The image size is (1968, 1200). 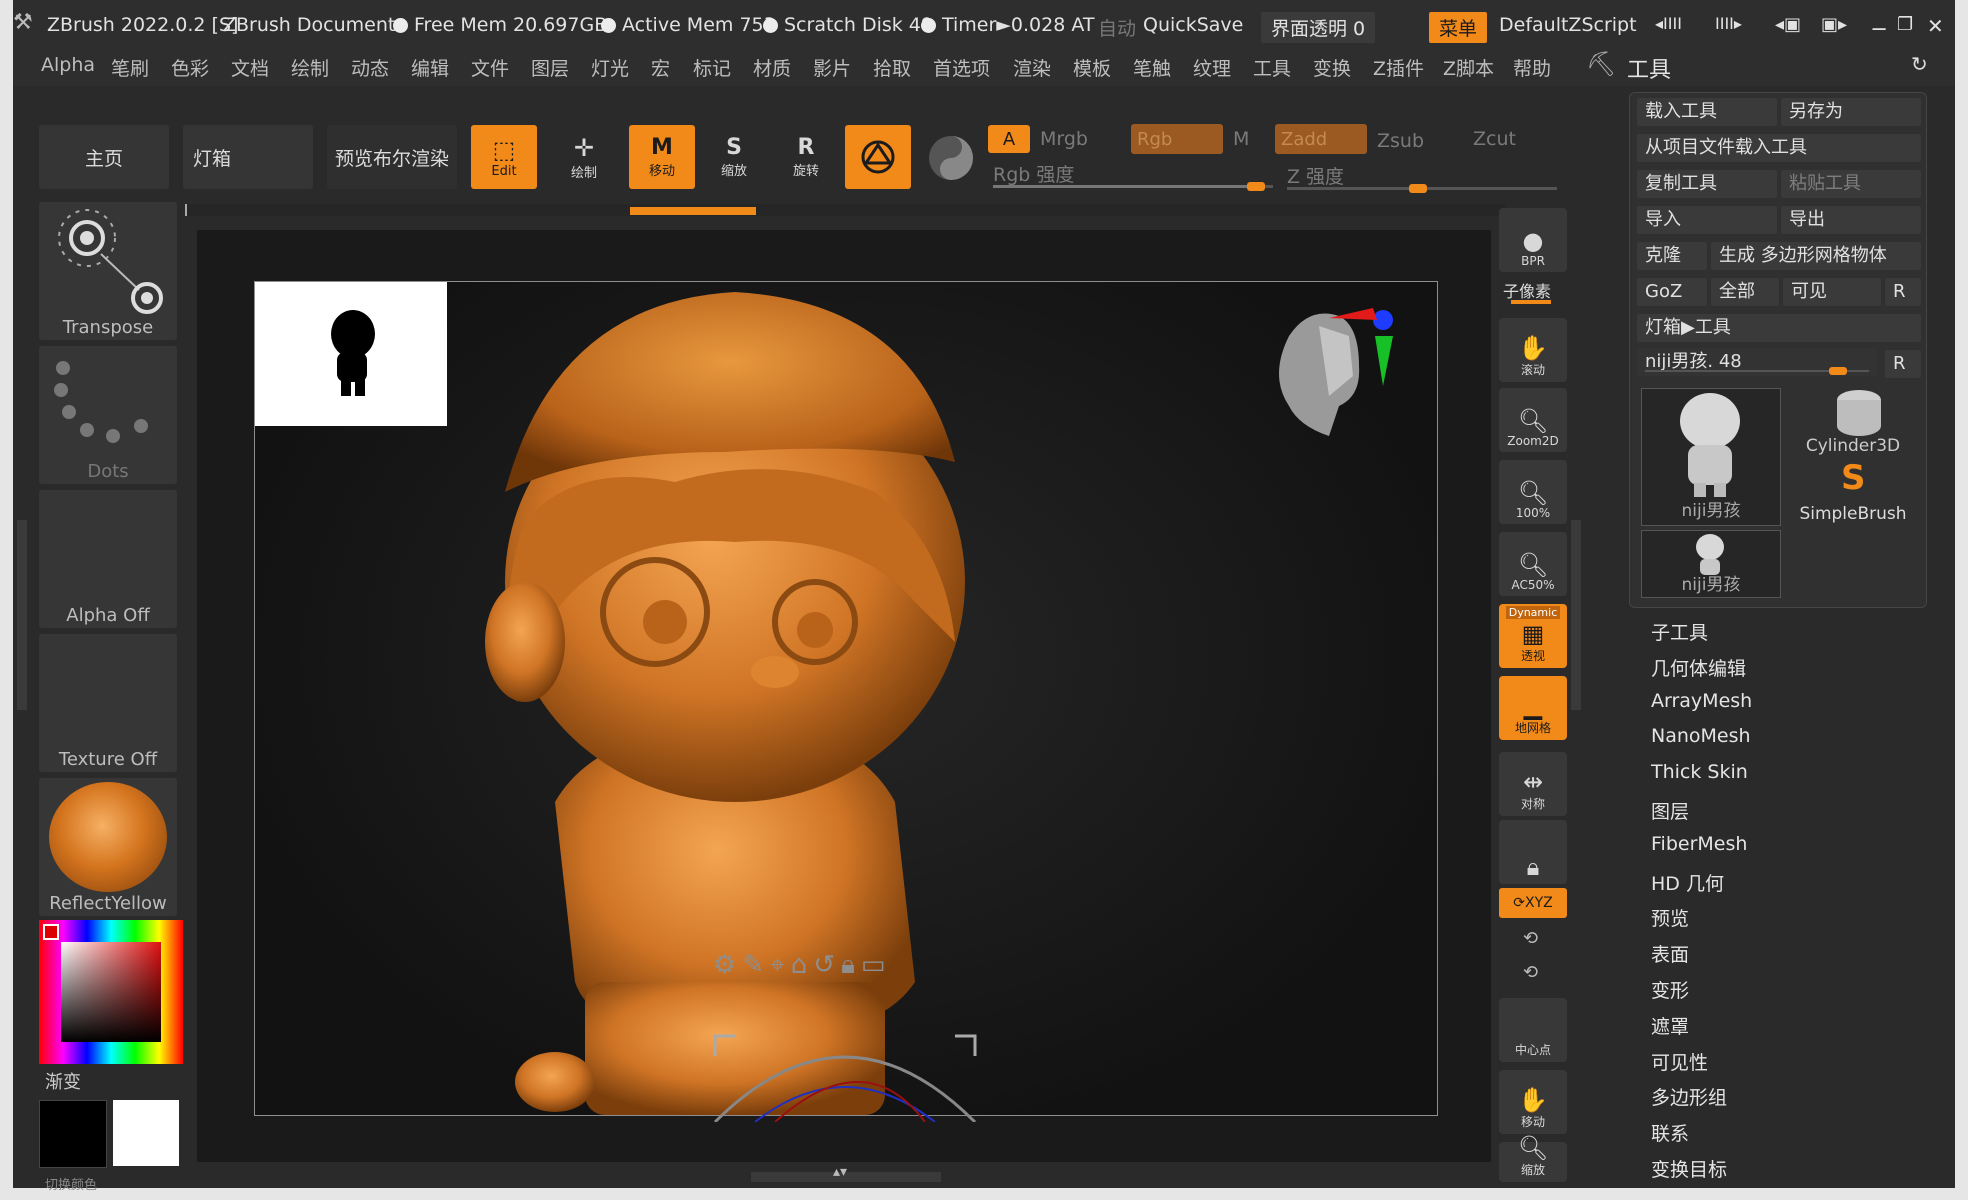 I want to click on 缩放-view-button: 🔍︎ 缩放, so click(x=1533, y=1158).